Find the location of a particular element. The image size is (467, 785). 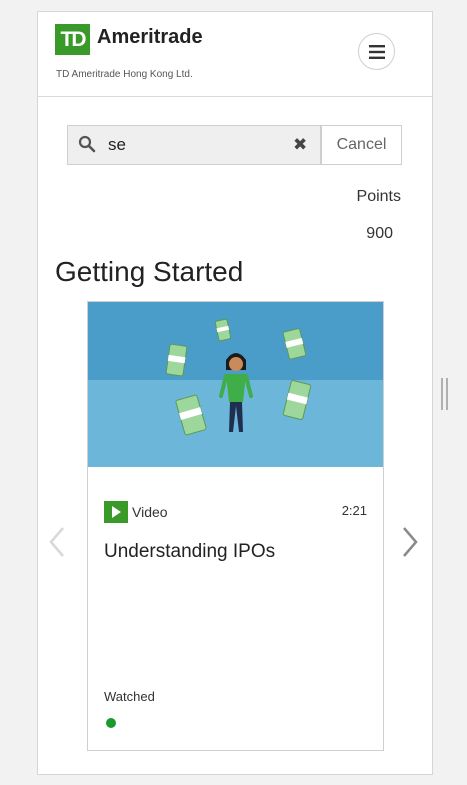

play-icon is located at coordinates (116, 512).